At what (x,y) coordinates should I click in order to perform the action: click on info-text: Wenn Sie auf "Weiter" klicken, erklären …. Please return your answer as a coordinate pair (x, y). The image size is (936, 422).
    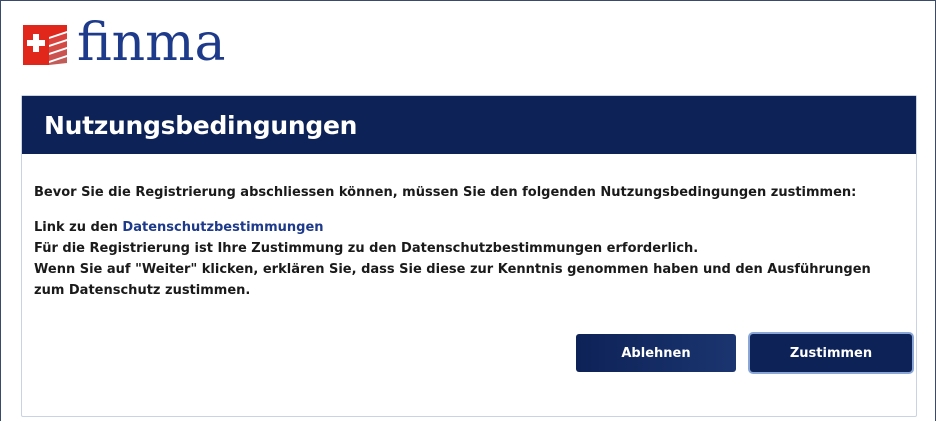
    Looking at the image, I should click on (452, 280).